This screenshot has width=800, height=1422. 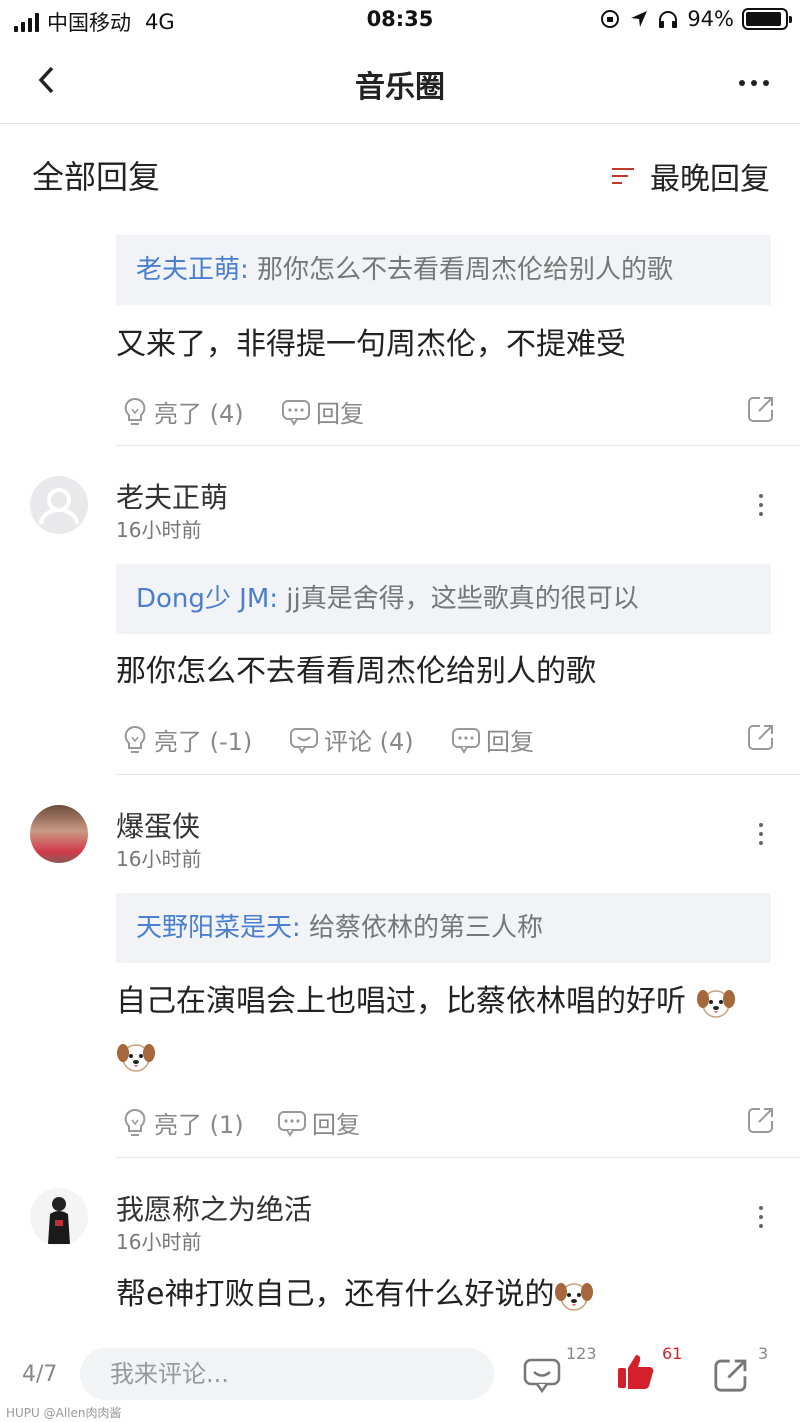 I want to click on comment-count: 评论 (4), so click(x=369, y=742).